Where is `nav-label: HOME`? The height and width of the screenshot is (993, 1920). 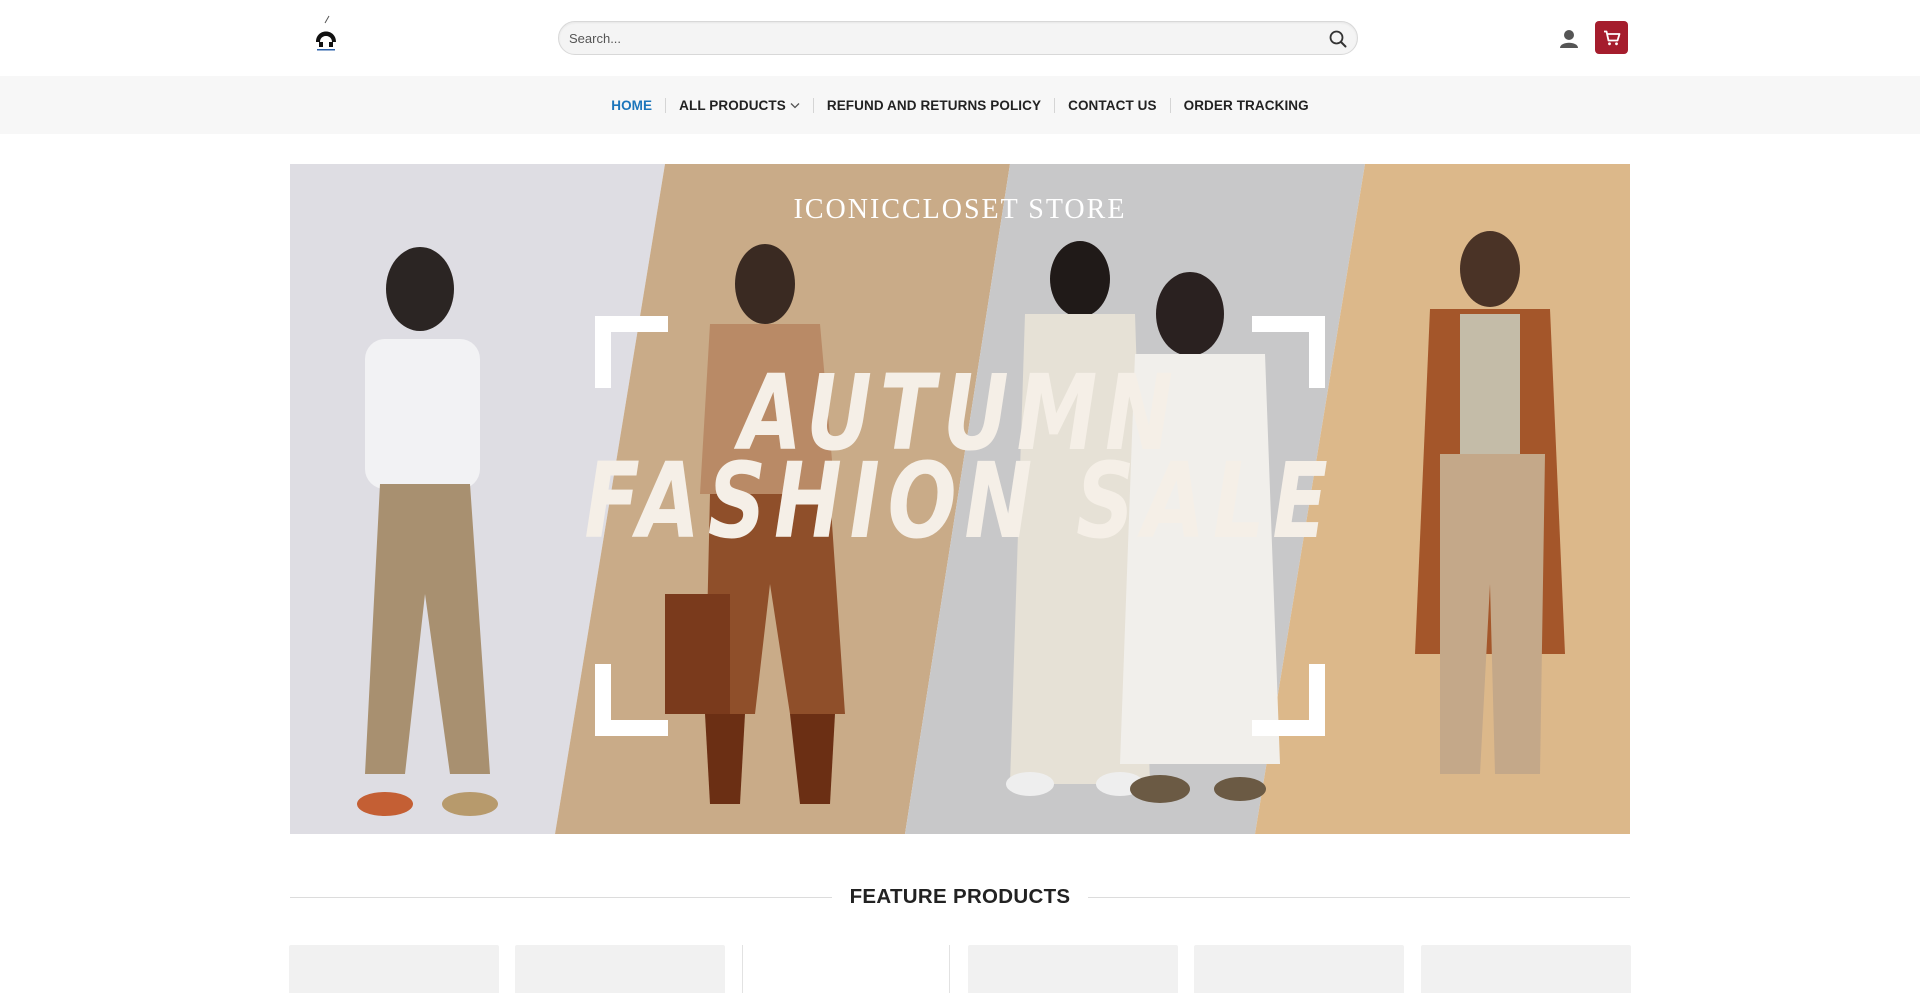
nav-label: HOME is located at coordinates (632, 105).